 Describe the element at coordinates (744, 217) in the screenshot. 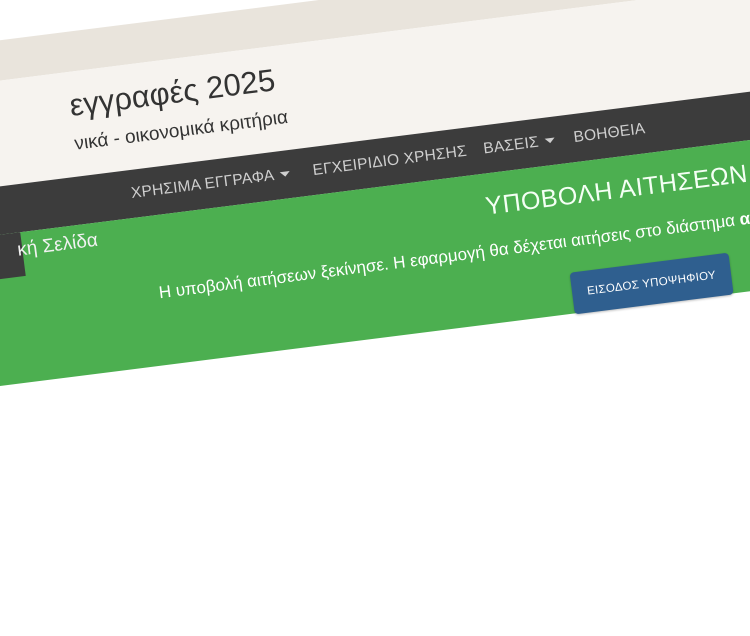

I see `banner-text-bold: από` at that location.